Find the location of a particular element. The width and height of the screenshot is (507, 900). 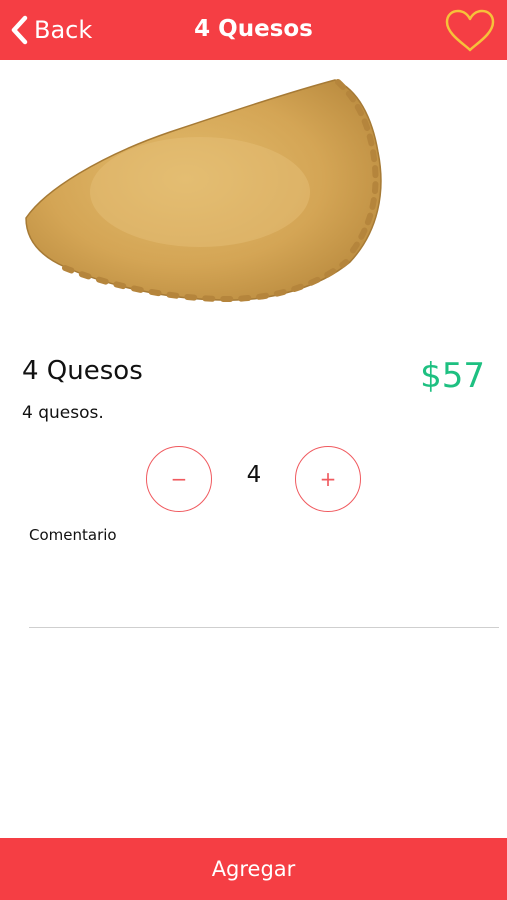

decrease-quantity-button: − is located at coordinates (179, 479).